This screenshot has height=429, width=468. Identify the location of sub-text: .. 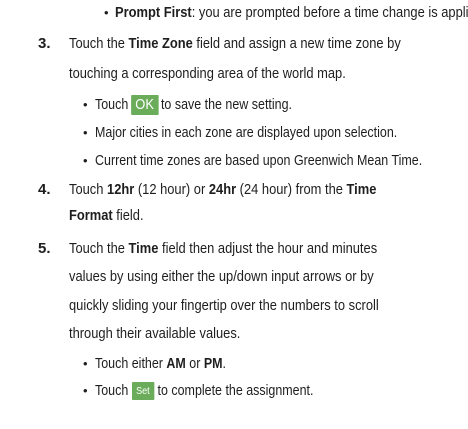
(224, 364).